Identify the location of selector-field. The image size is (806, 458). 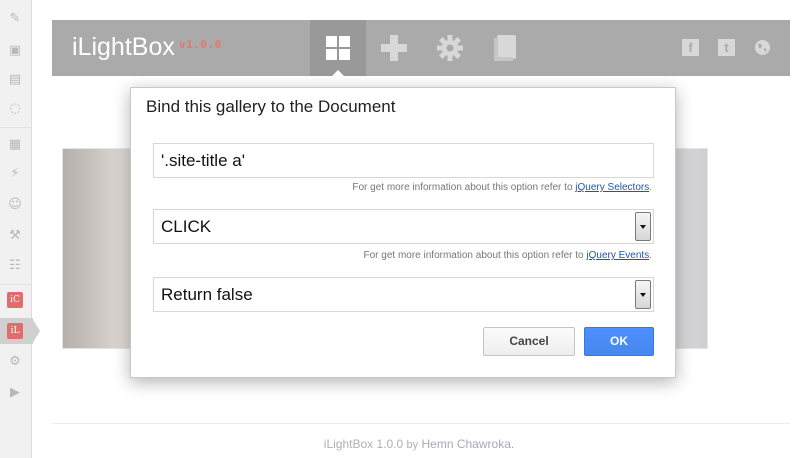
(403, 160).